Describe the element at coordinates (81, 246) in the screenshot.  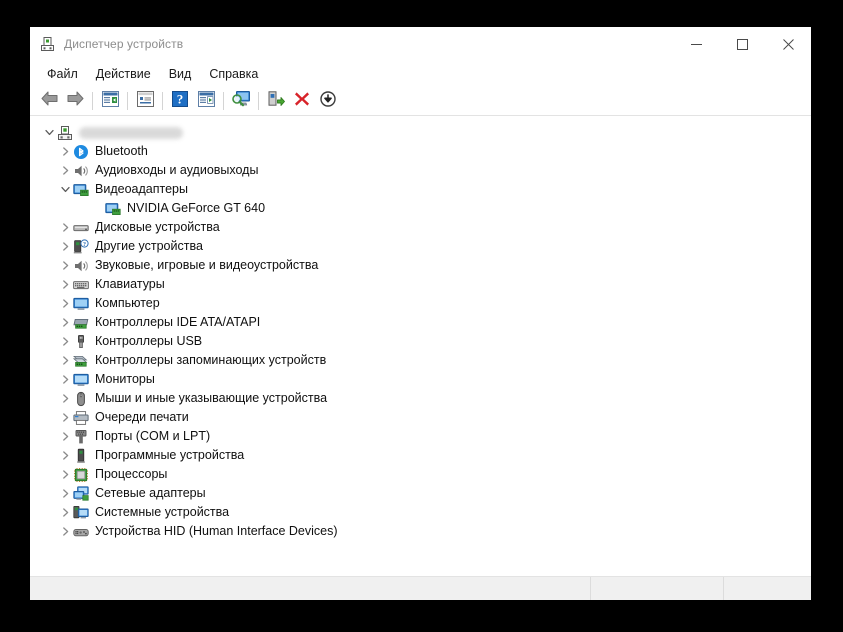
I see `other-devices-icon: ?` at that location.